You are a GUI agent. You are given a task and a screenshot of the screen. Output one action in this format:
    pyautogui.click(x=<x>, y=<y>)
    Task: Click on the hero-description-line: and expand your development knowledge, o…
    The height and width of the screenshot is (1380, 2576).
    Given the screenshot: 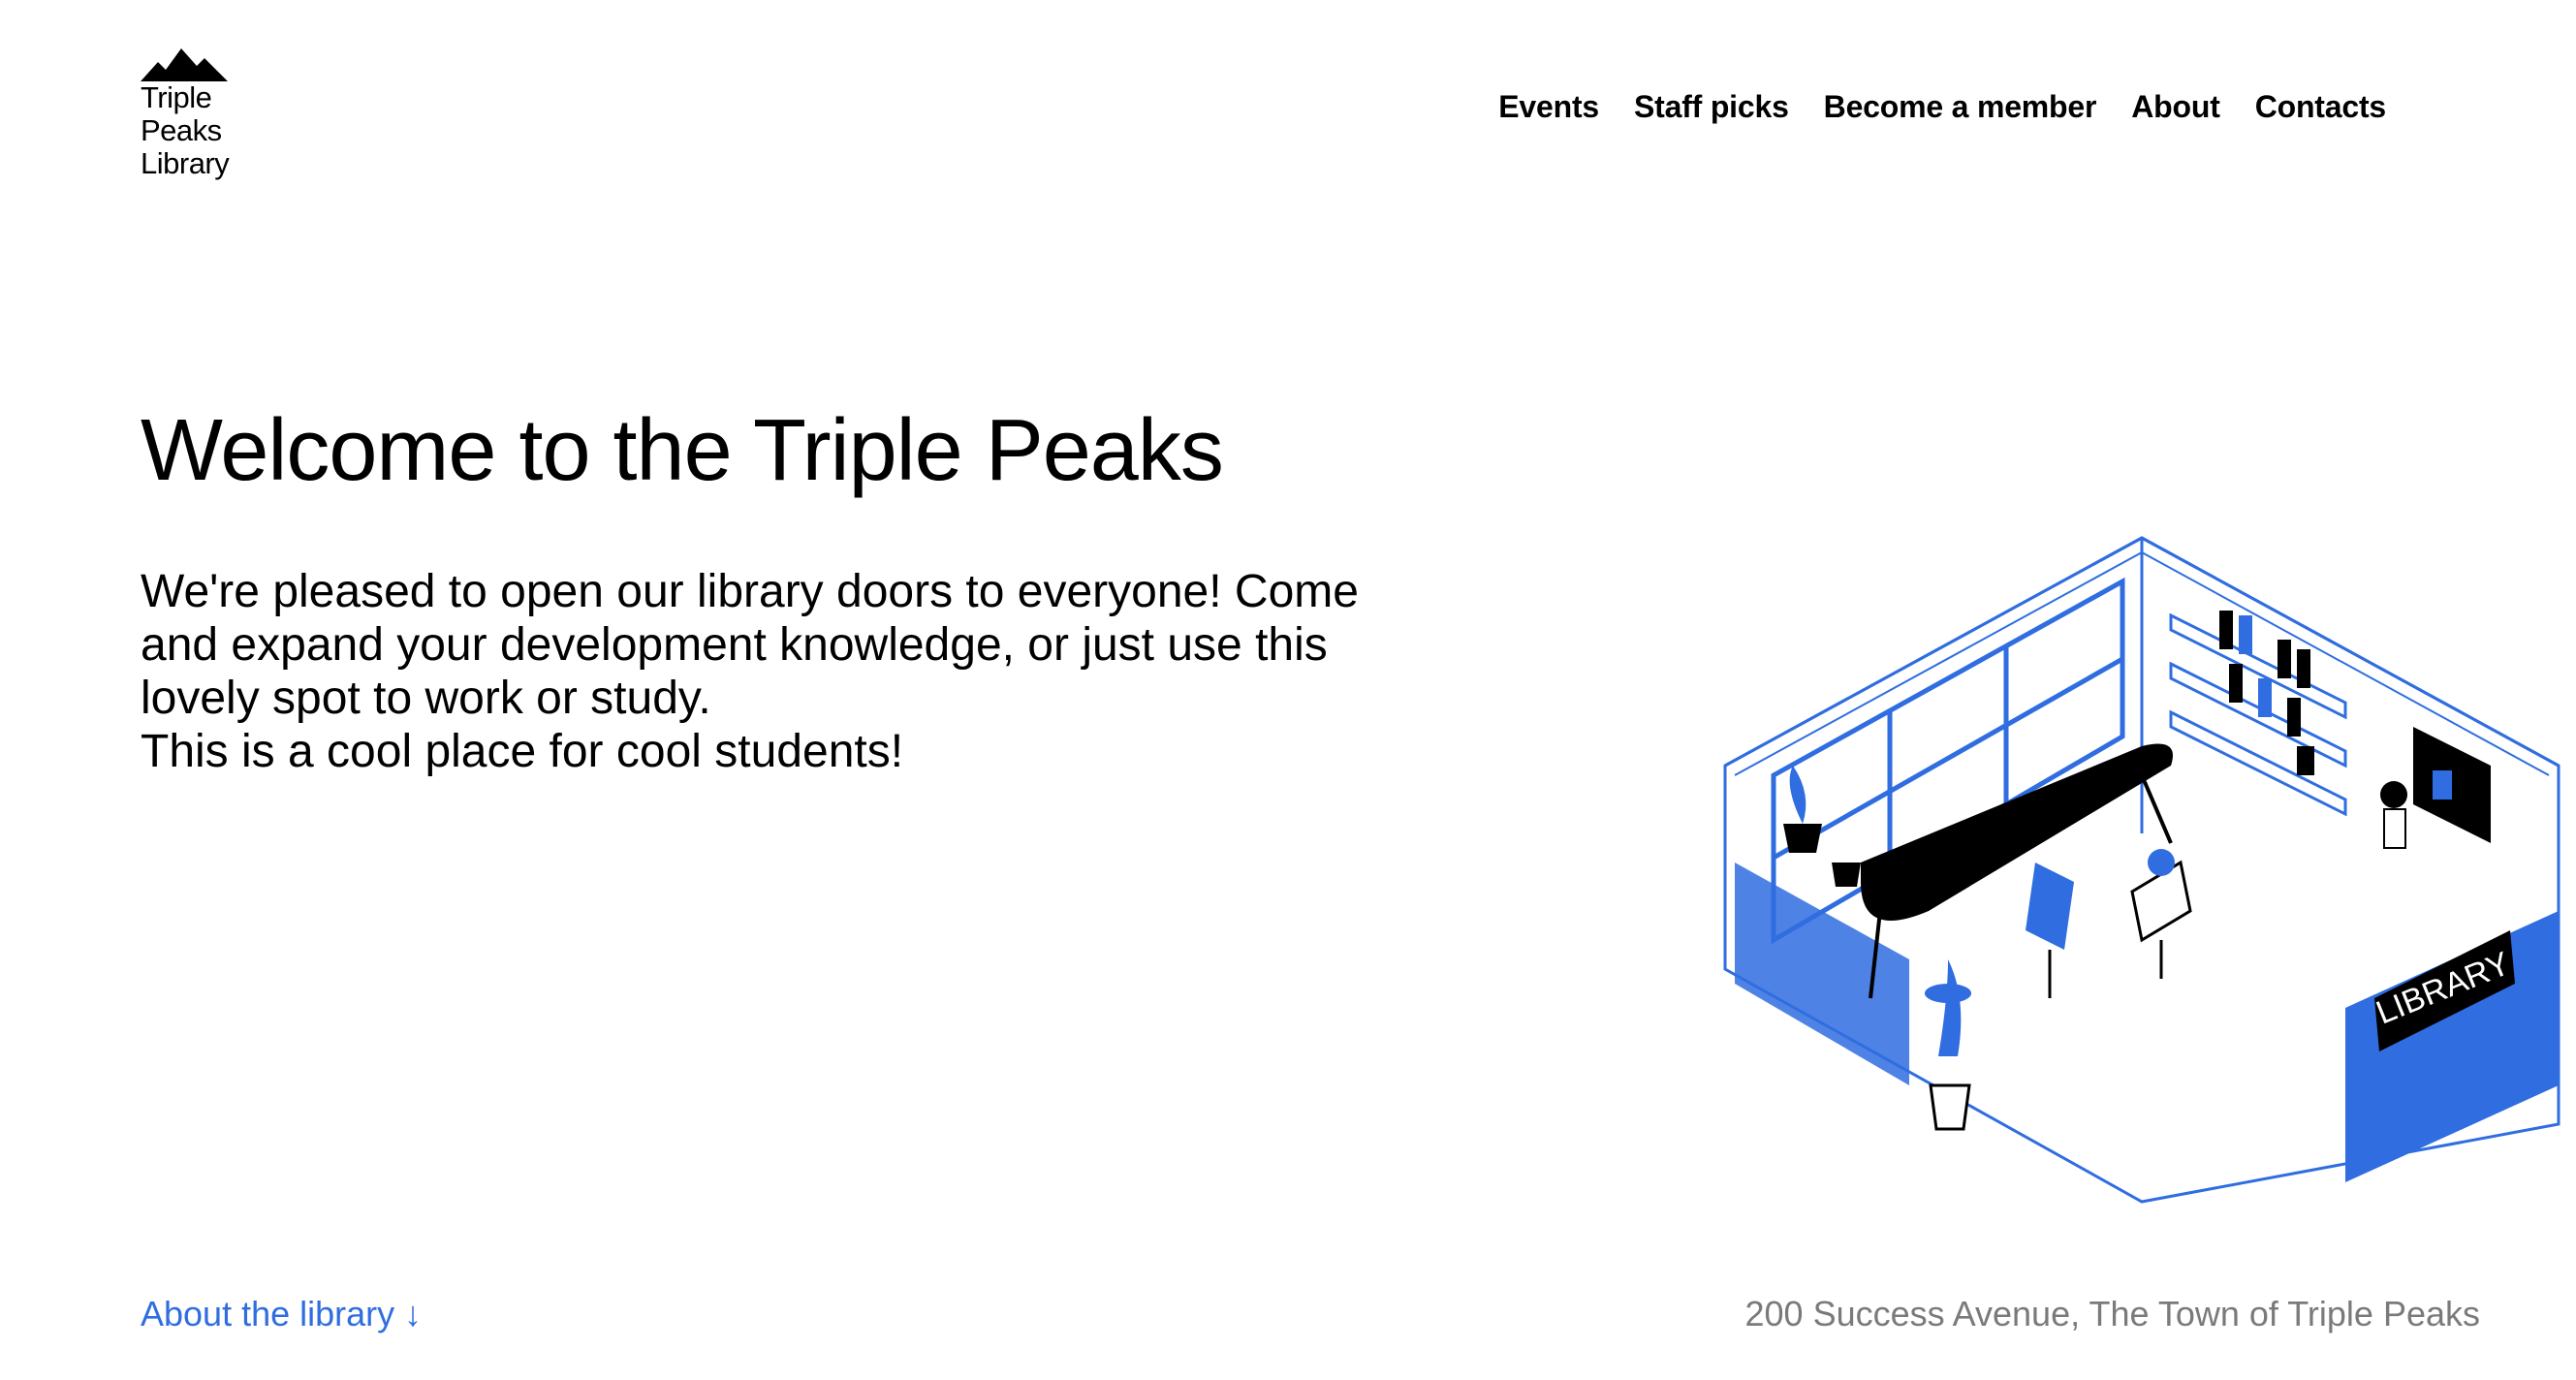 What is the action you would take?
    pyautogui.click(x=734, y=645)
    